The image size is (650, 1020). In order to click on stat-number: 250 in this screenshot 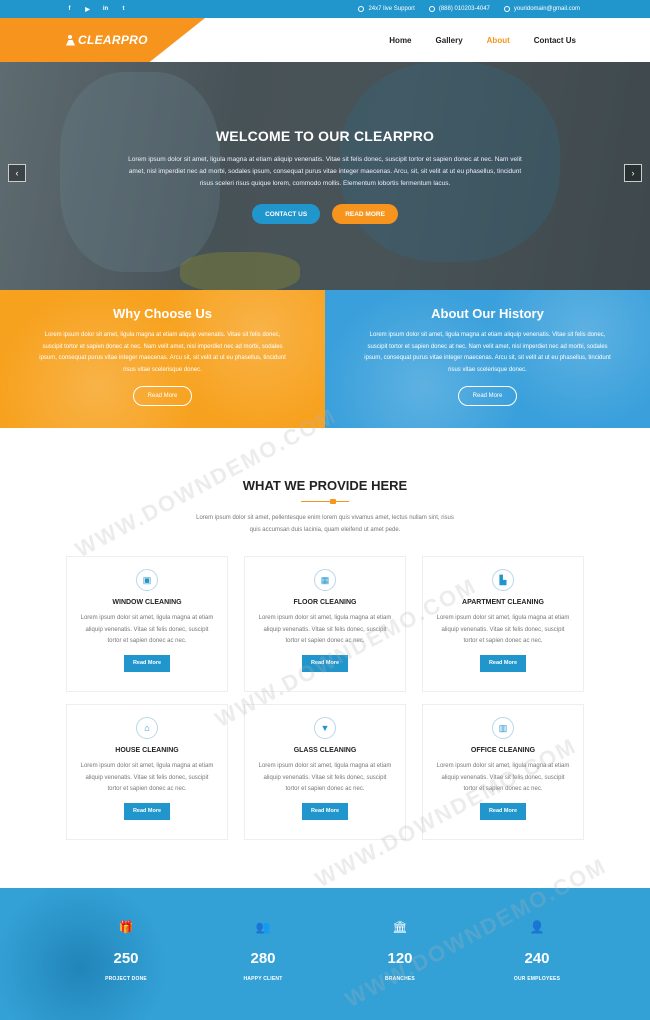, I will do `click(126, 958)`.